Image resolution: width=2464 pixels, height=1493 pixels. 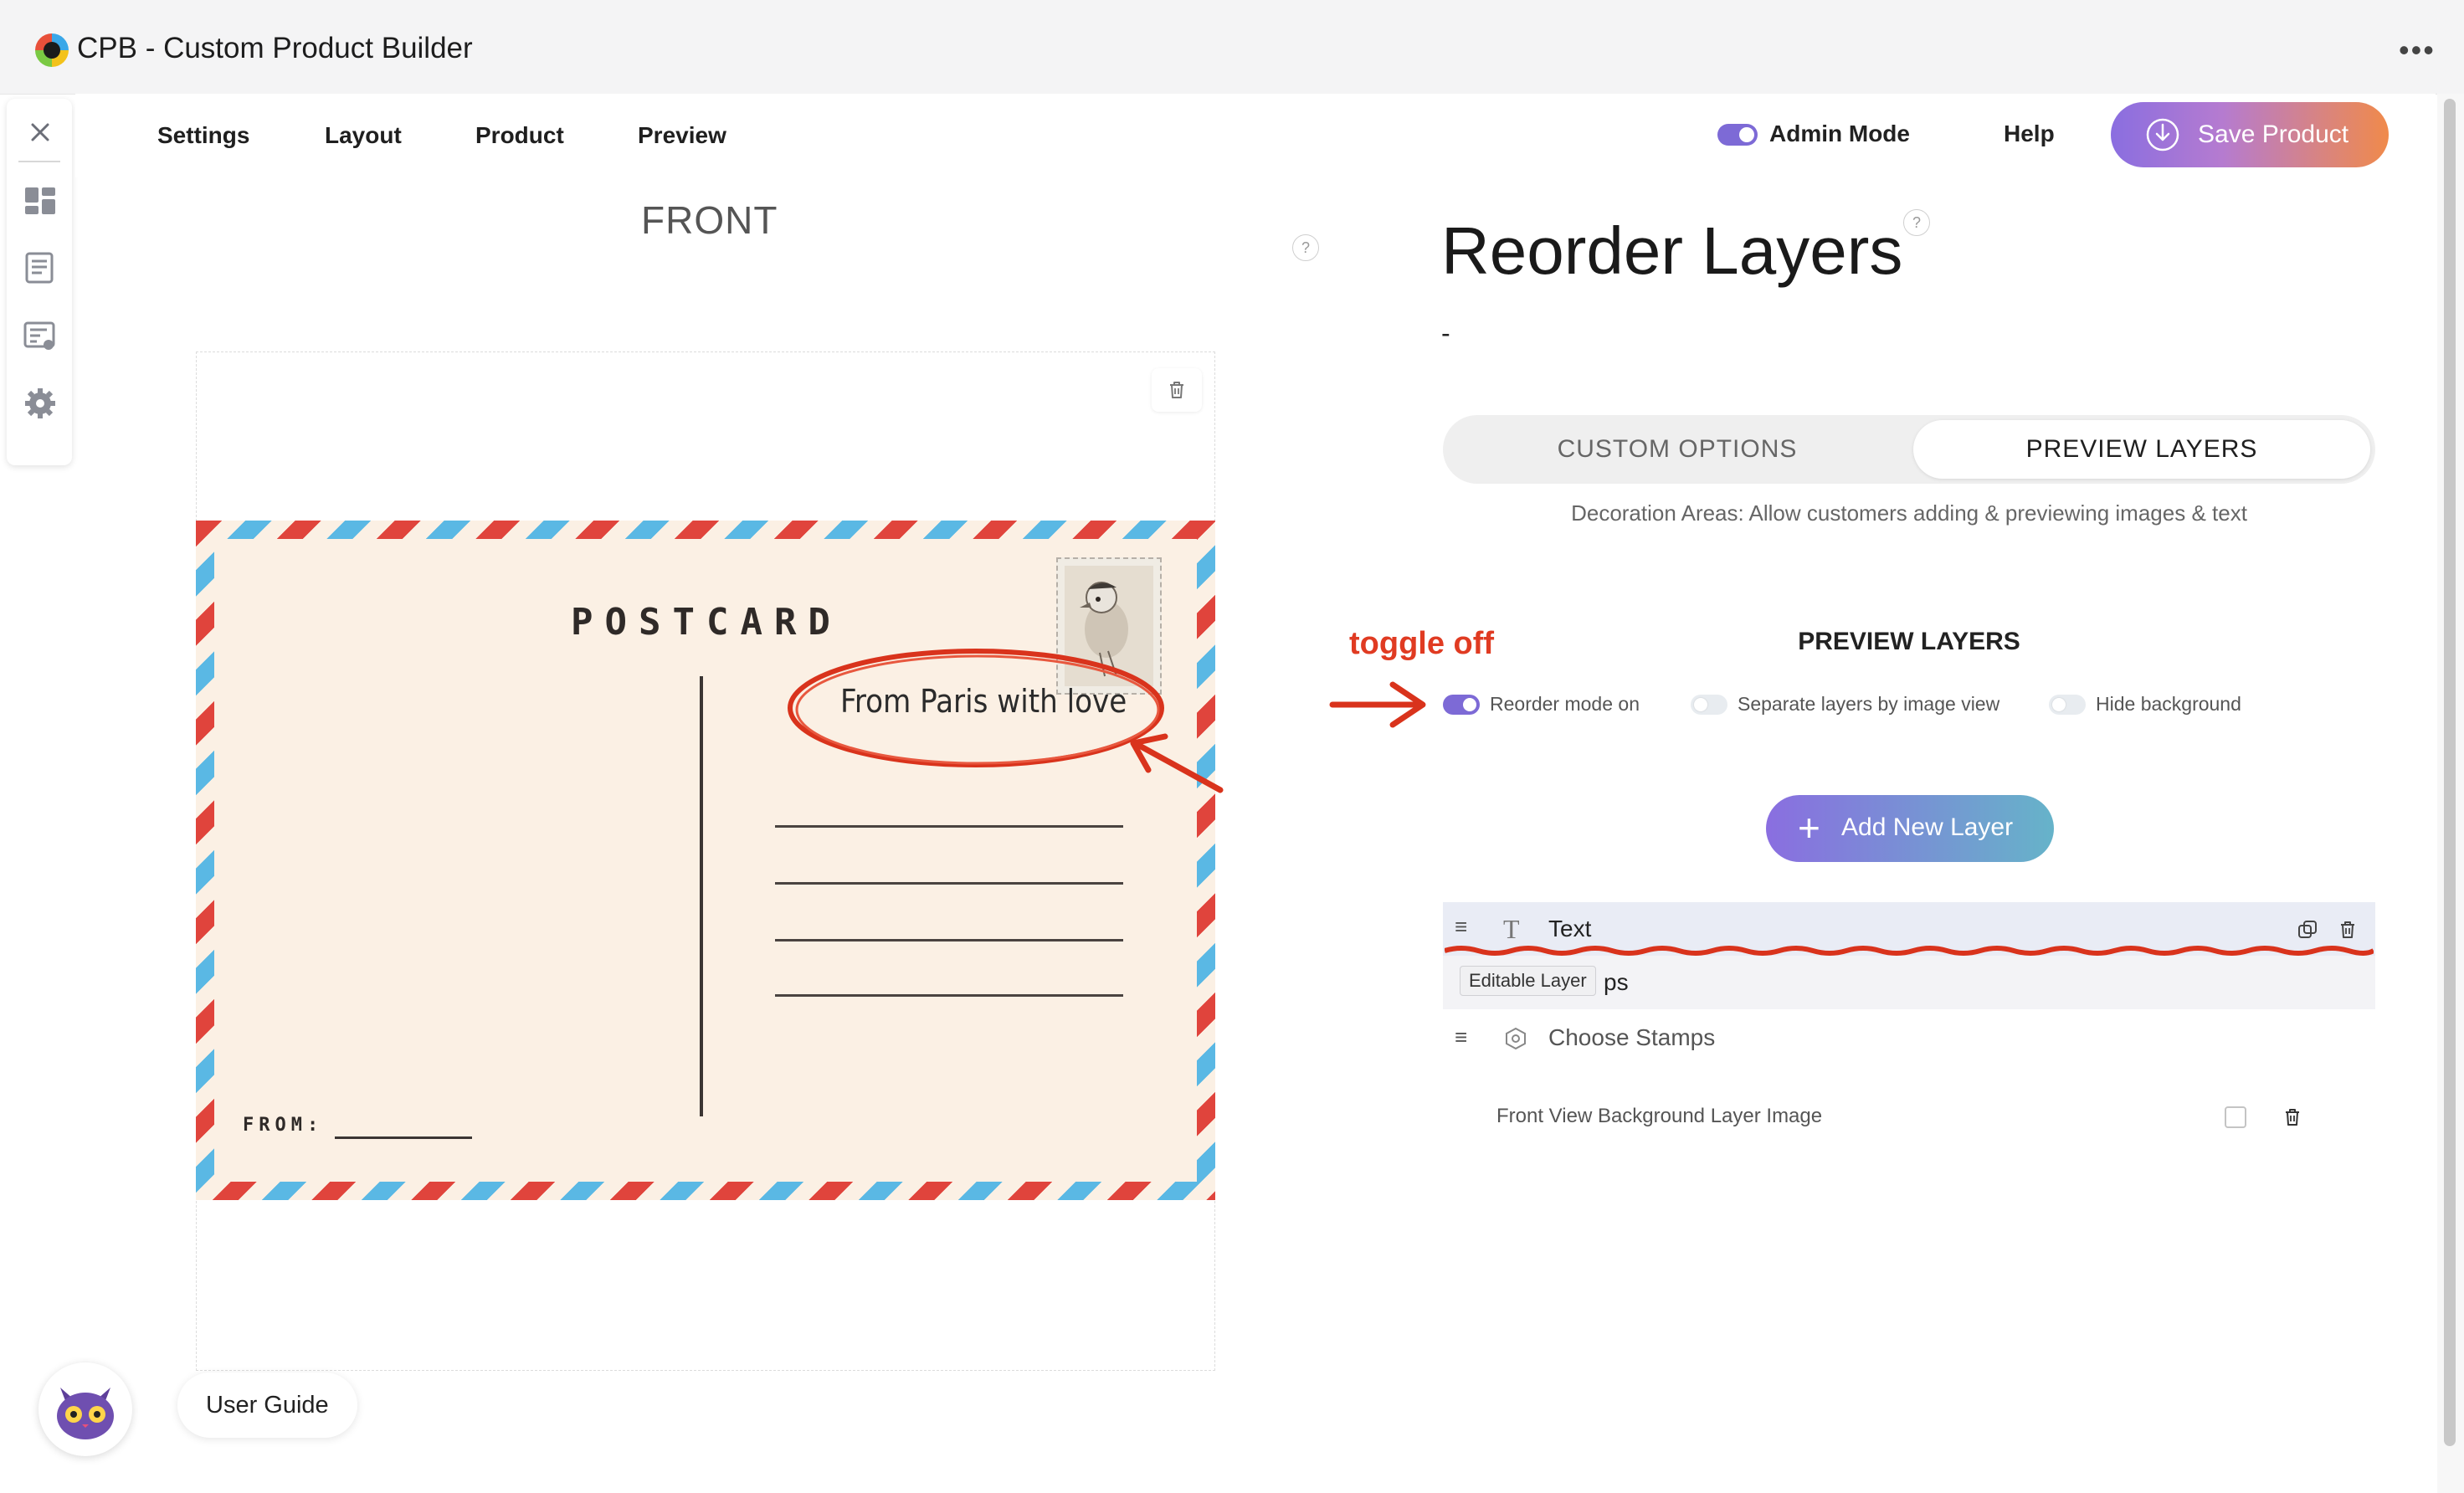 What do you see at coordinates (1445, 333) in the screenshot?
I see `panel-subtitle: -` at bounding box center [1445, 333].